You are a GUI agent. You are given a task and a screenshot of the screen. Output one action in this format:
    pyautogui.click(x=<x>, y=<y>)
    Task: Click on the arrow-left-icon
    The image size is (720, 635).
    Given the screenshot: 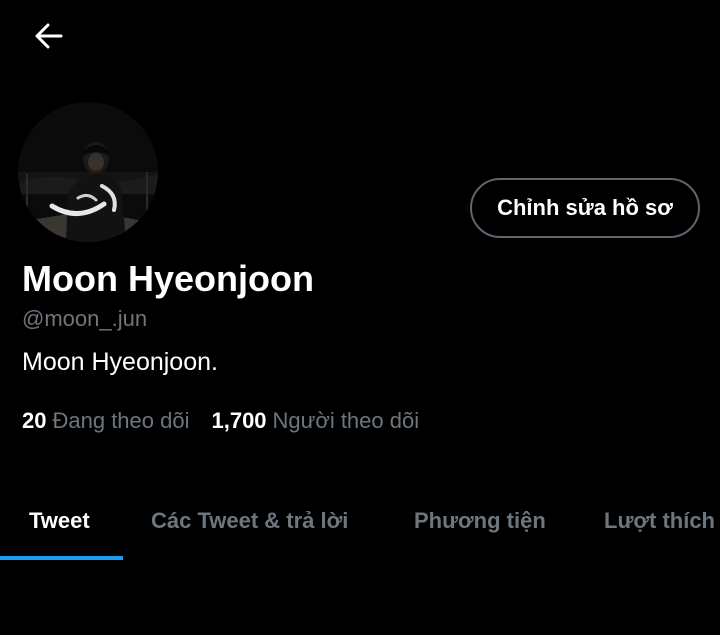 What is the action you would take?
    pyautogui.click(x=49, y=36)
    